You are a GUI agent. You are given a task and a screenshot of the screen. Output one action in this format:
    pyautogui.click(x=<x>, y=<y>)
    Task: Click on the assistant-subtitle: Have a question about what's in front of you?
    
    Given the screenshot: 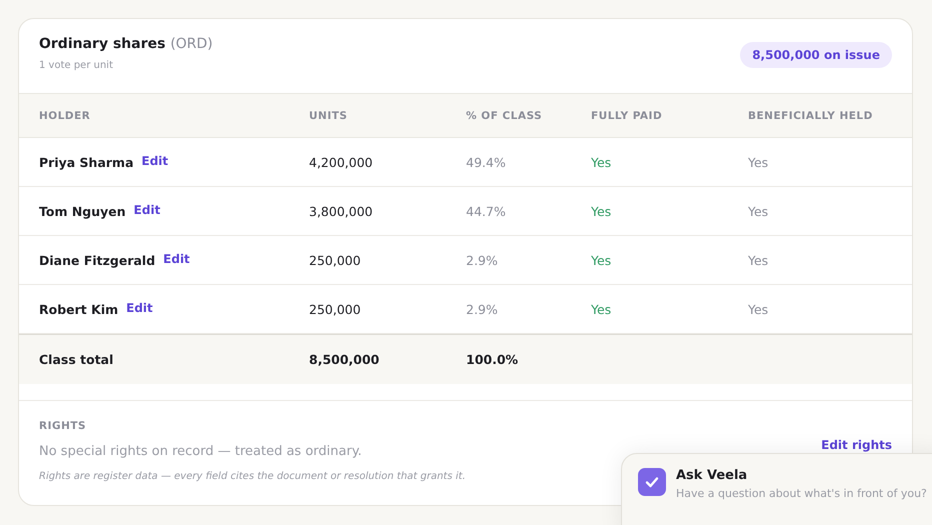 What is the action you would take?
    pyautogui.click(x=801, y=493)
    